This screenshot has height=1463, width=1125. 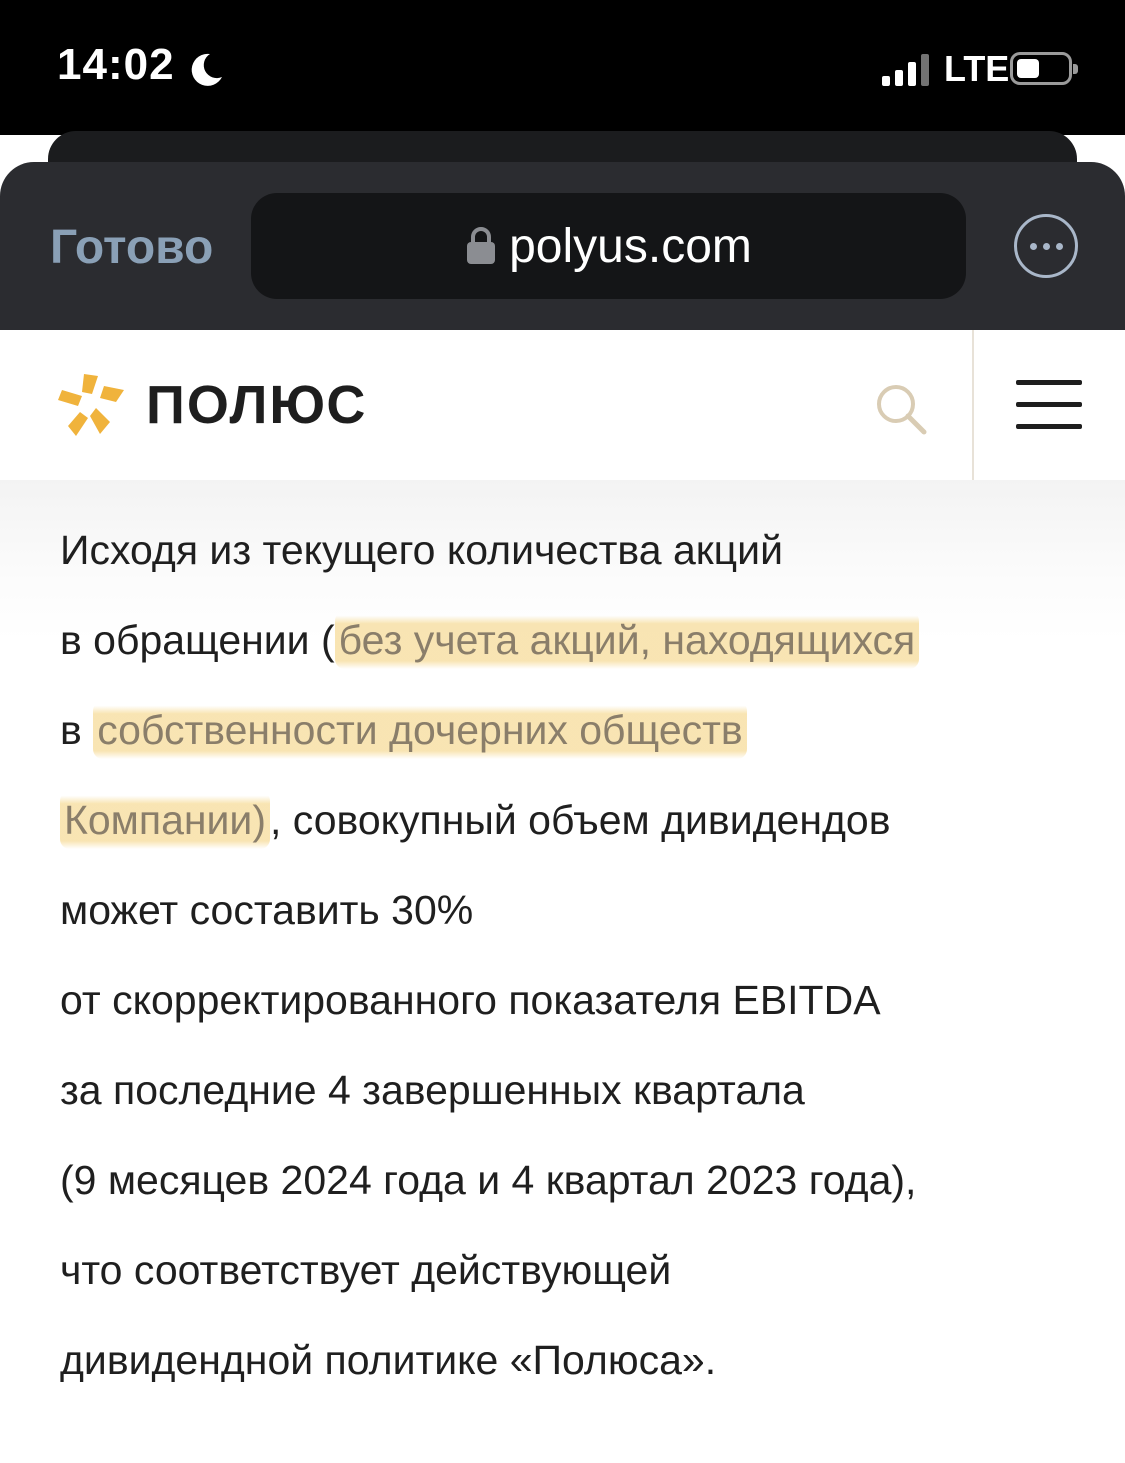 I want to click on done-button: Готово, so click(x=131, y=247).